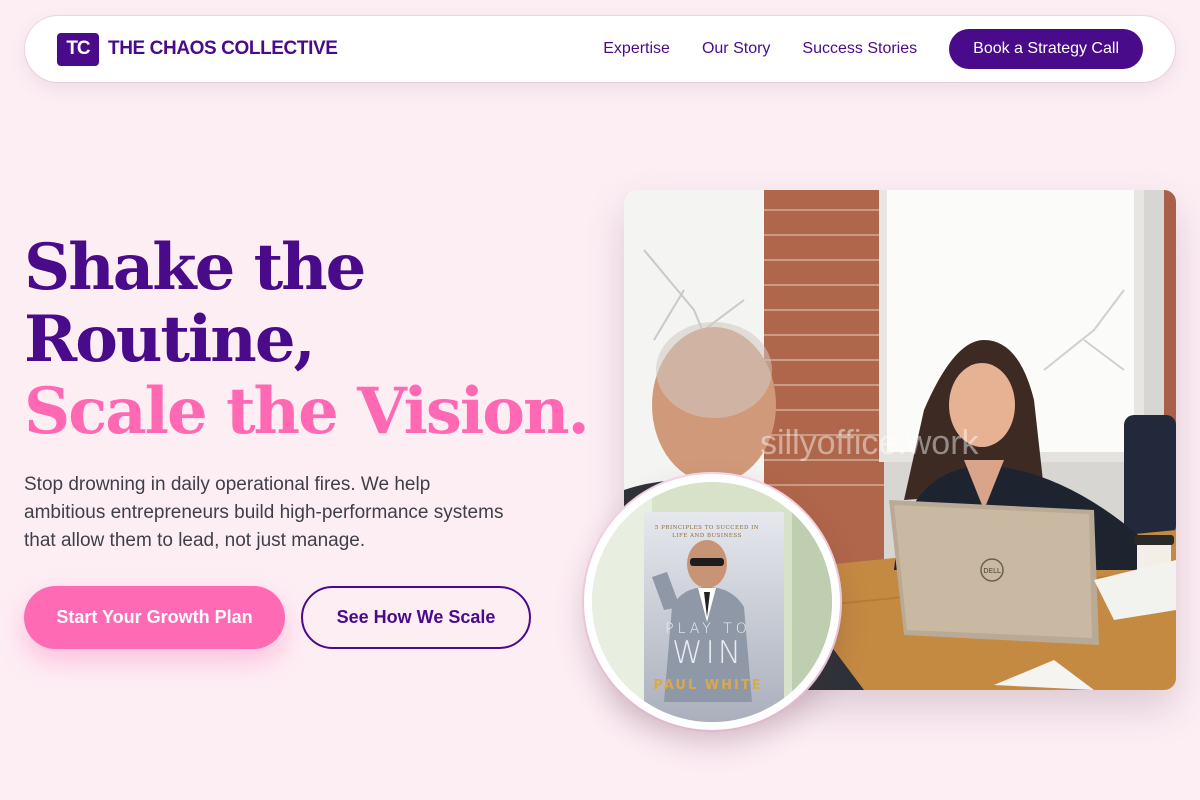 The height and width of the screenshot is (800, 1200). I want to click on nav-link-expertise: Expertise, so click(636, 49).